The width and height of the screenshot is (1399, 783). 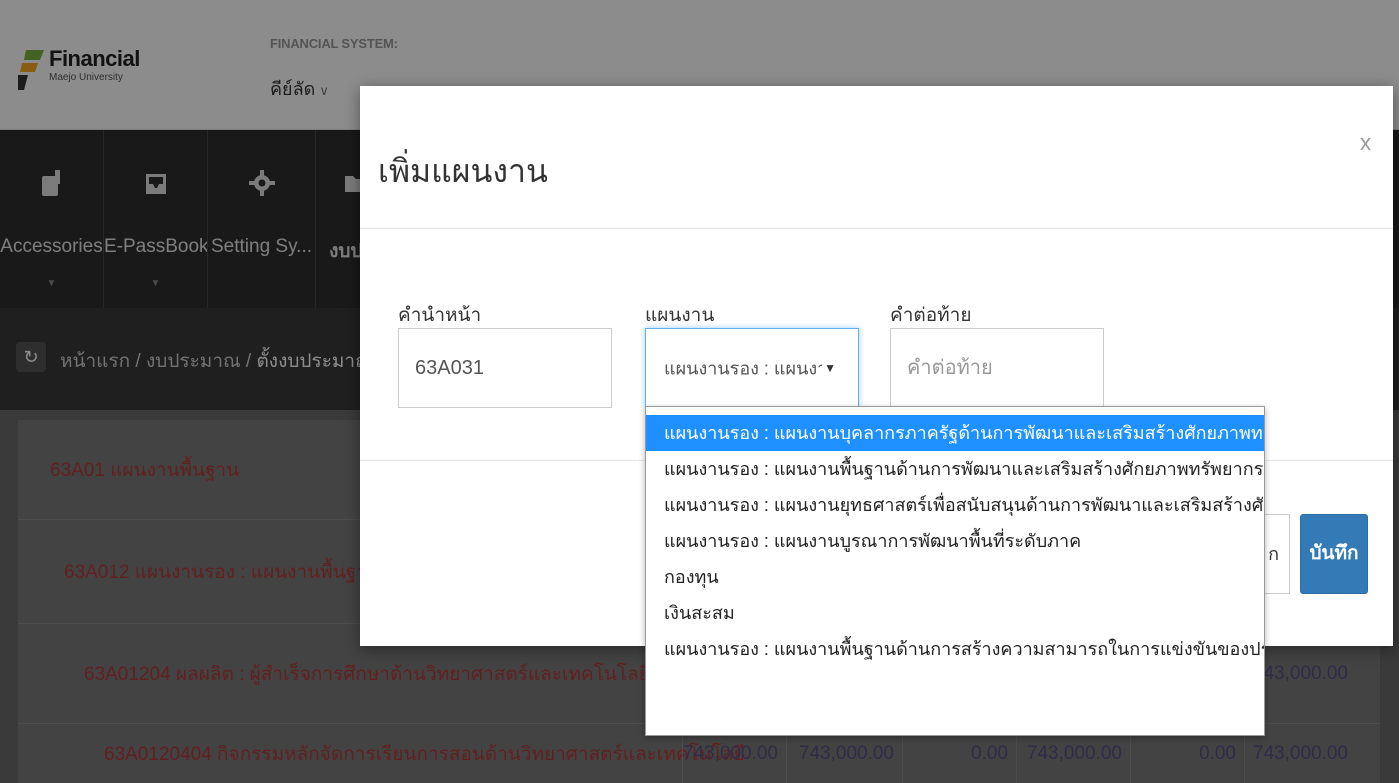 What do you see at coordinates (931, 315) in the screenshot?
I see `suffix-label: คำต่อท้าย` at bounding box center [931, 315].